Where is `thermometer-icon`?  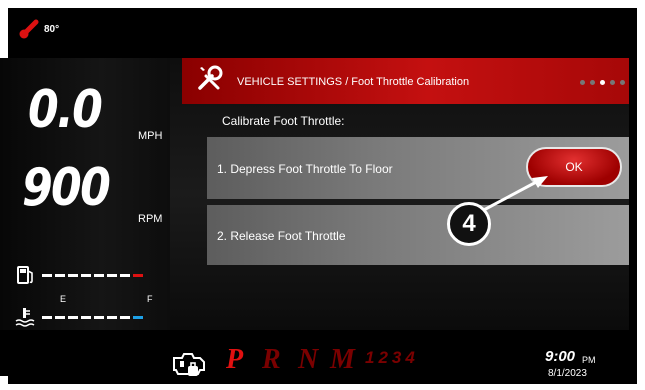 thermometer-icon is located at coordinates (29, 29).